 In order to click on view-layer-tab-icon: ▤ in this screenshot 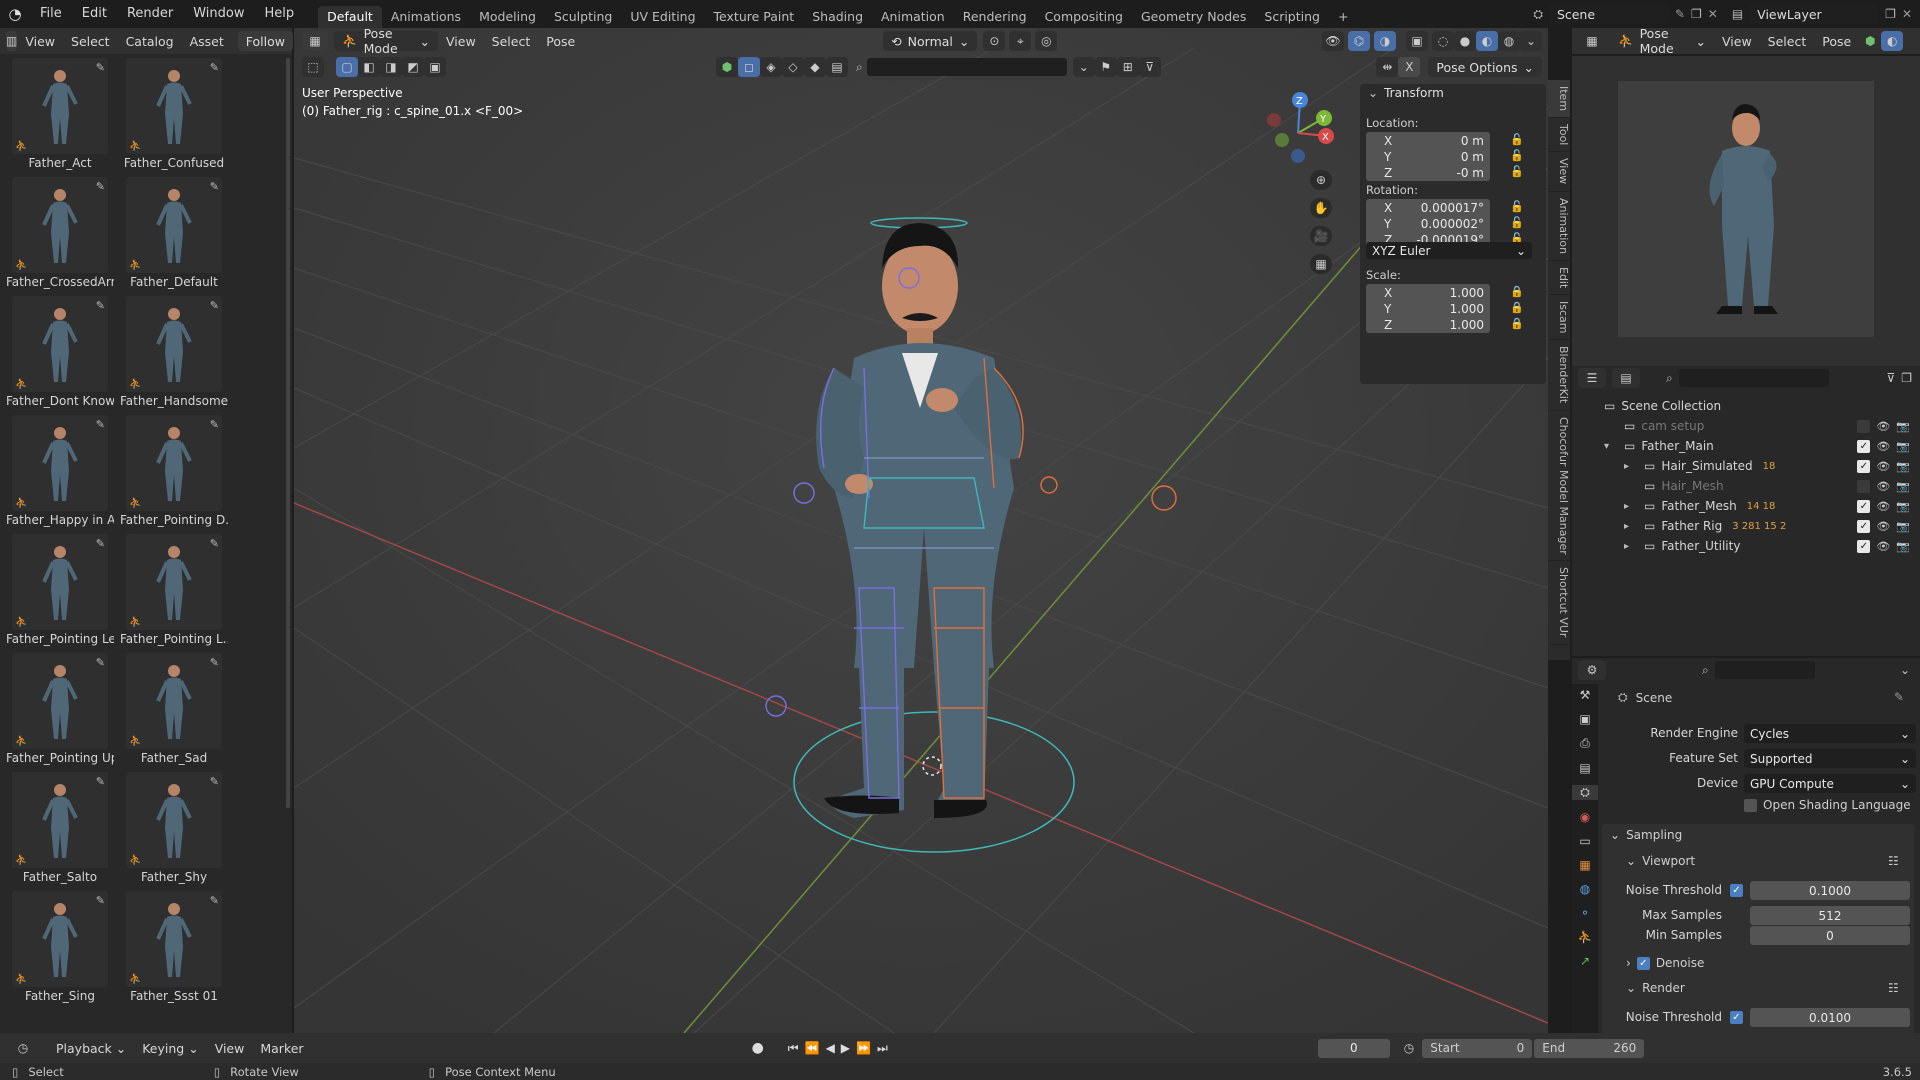, I will do `click(1585, 768)`.